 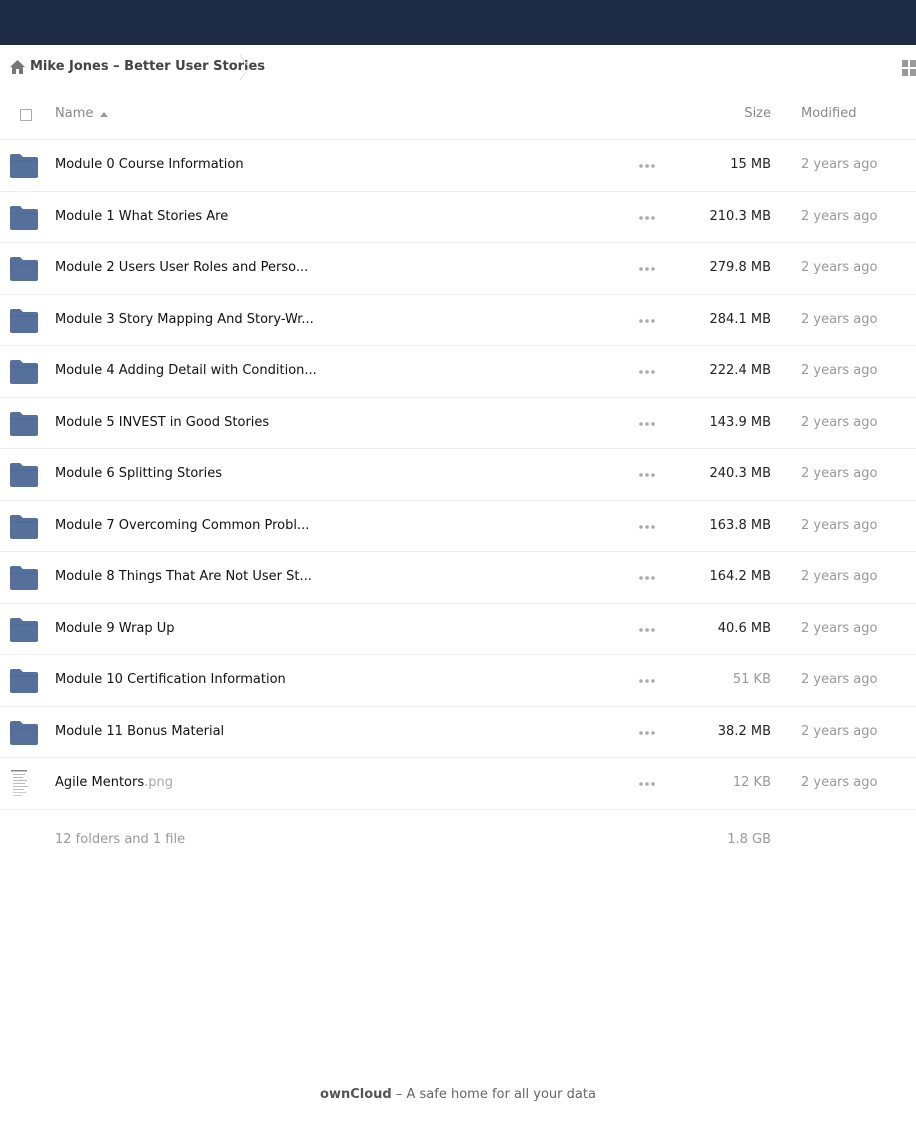 What do you see at coordinates (757, 113) in the screenshot?
I see `column-header-size: Size` at bounding box center [757, 113].